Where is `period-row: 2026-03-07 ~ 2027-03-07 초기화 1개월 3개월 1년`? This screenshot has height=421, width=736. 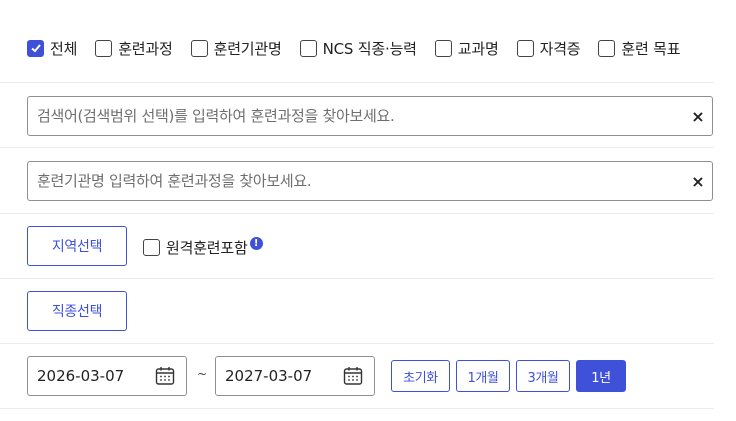
period-row: 2026-03-07 ~ 2027-03-07 초기화 1개월 3개월 1년 is located at coordinates (357, 376).